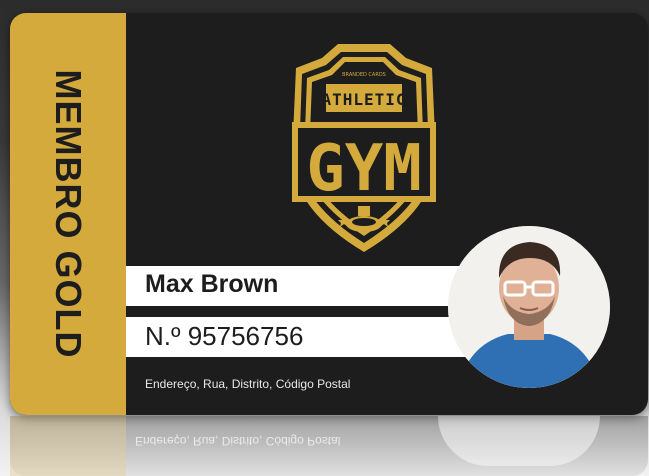 This screenshot has height=476, width=649. Describe the element at coordinates (224, 336) in the screenshot. I see `member-number: N.º 95756756` at that location.